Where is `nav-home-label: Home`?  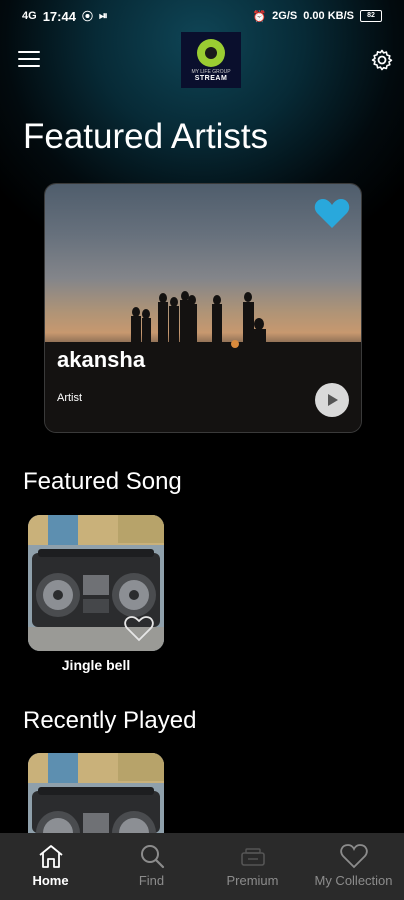 nav-home-label: Home is located at coordinates (50, 880).